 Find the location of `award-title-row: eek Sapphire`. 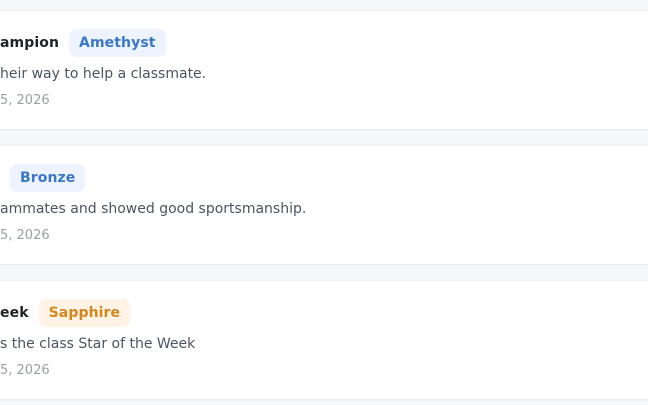

award-title-row: eek Sapphire is located at coordinates (65, 313).